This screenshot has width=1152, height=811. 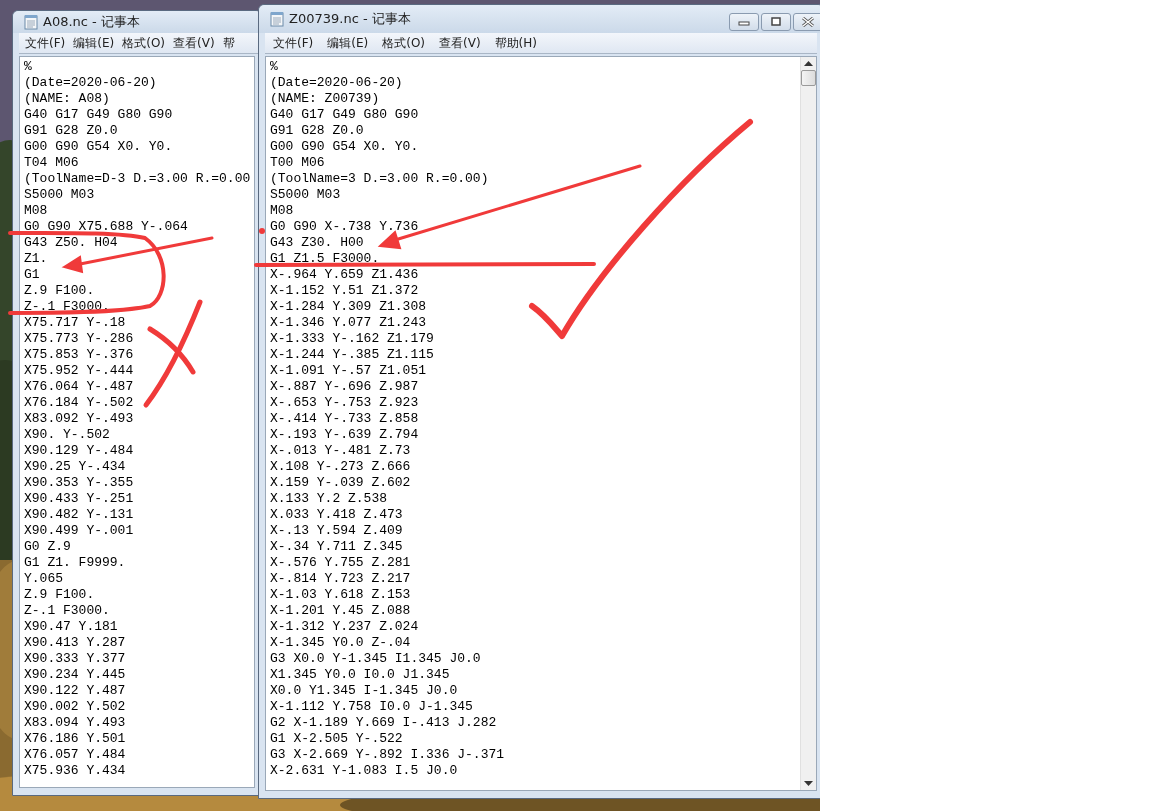 I want to click on code-line: X90.433 Y-.251, so click(x=79, y=499).